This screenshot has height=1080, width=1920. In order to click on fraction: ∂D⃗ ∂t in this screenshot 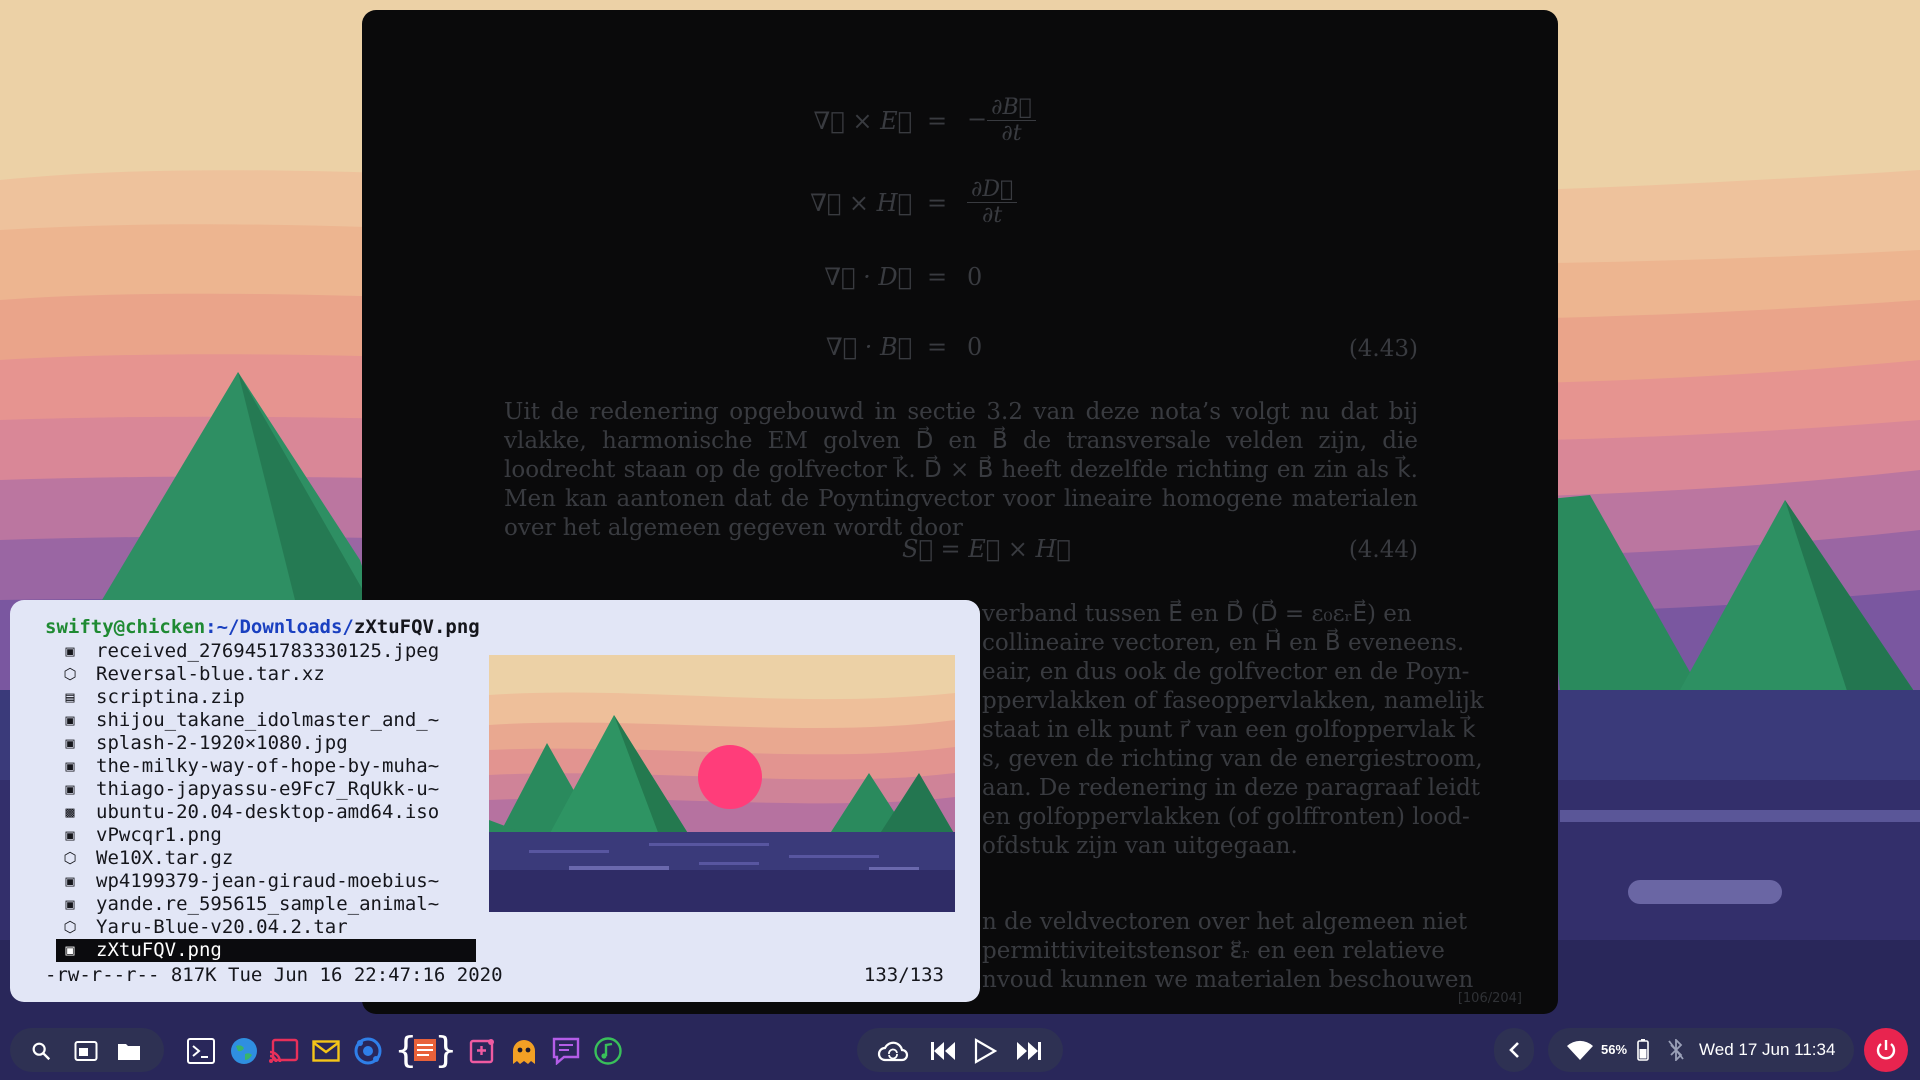, I will do `click(992, 202)`.